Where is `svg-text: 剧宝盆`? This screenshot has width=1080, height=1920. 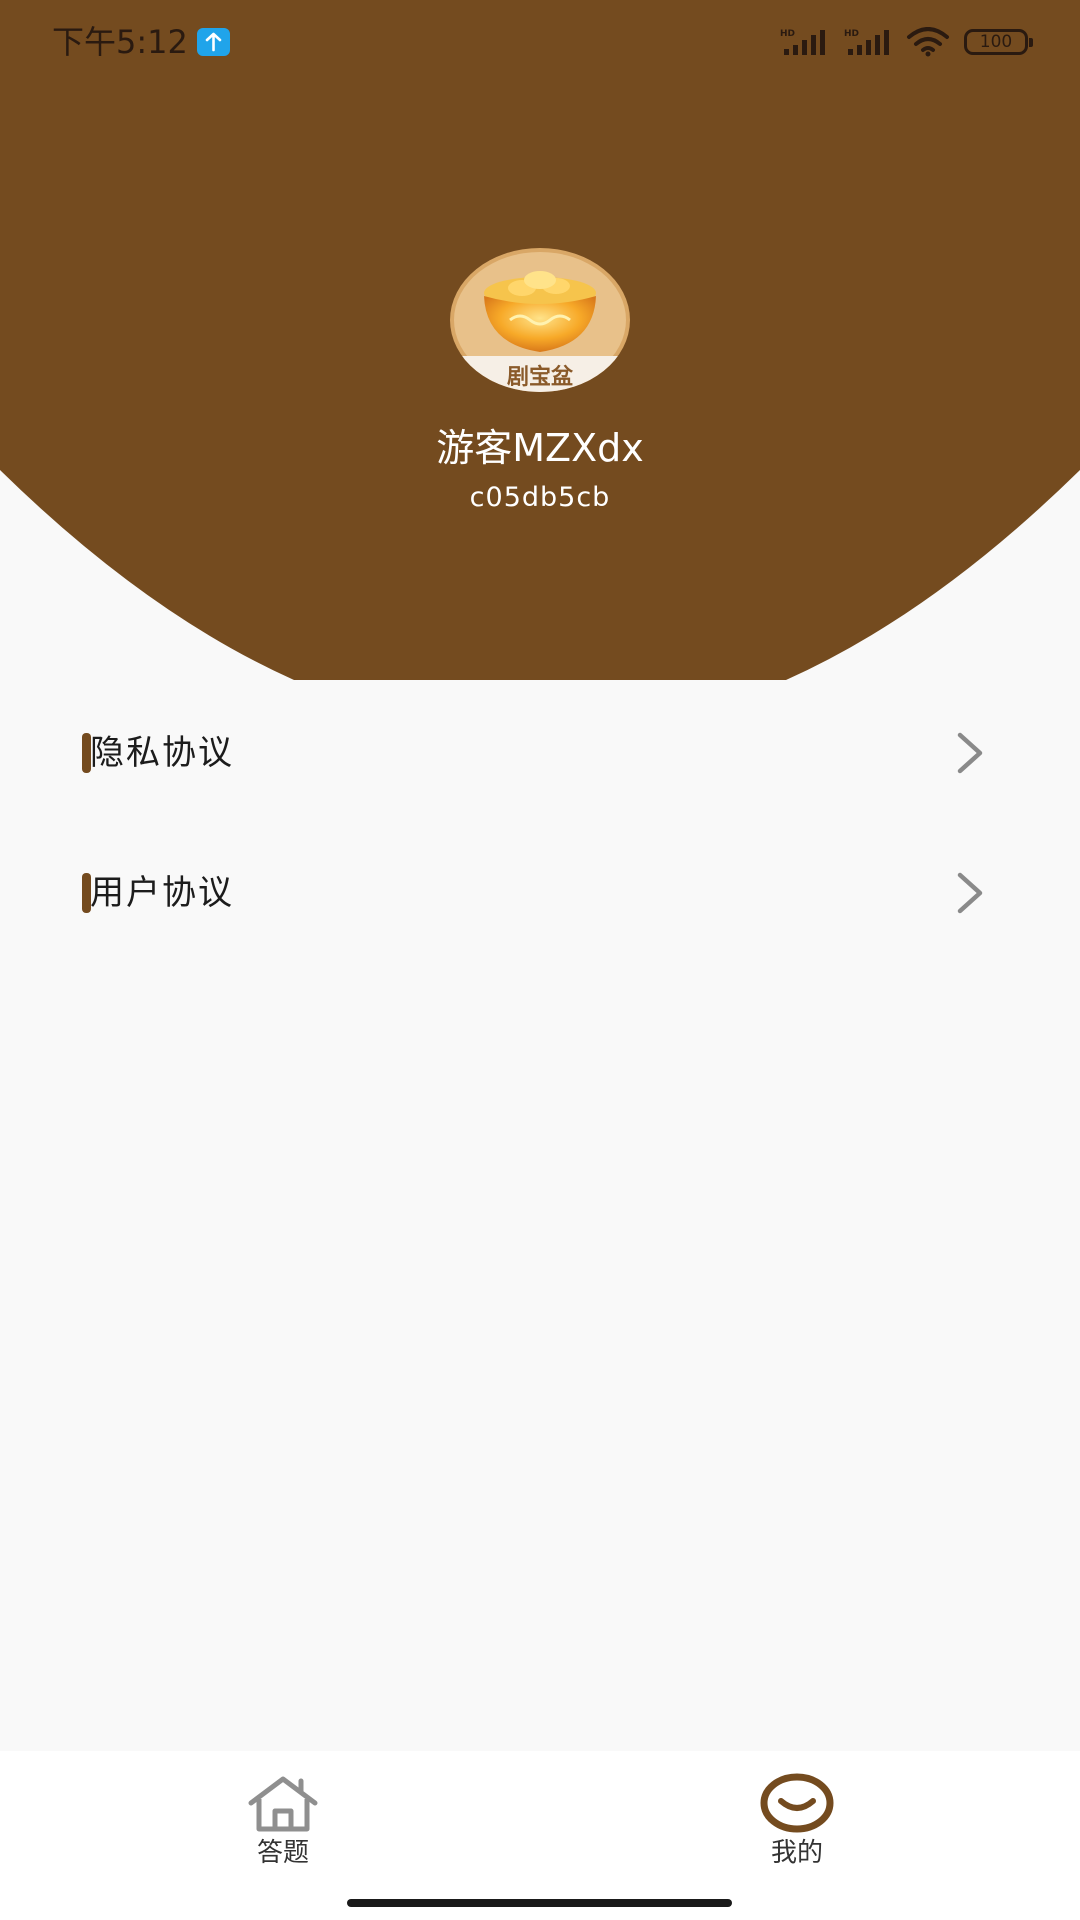 svg-text: 剧宝盆 is located at coordinates (540, 377).